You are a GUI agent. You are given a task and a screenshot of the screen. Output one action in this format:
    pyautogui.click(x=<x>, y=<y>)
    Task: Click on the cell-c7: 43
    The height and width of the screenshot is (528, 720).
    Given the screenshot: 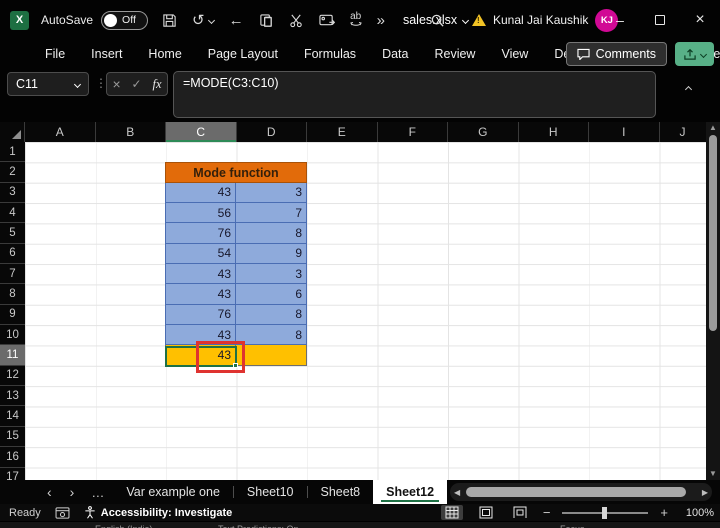 What is the action you would take?
    pyautogui.click(x=200, y=274)
    